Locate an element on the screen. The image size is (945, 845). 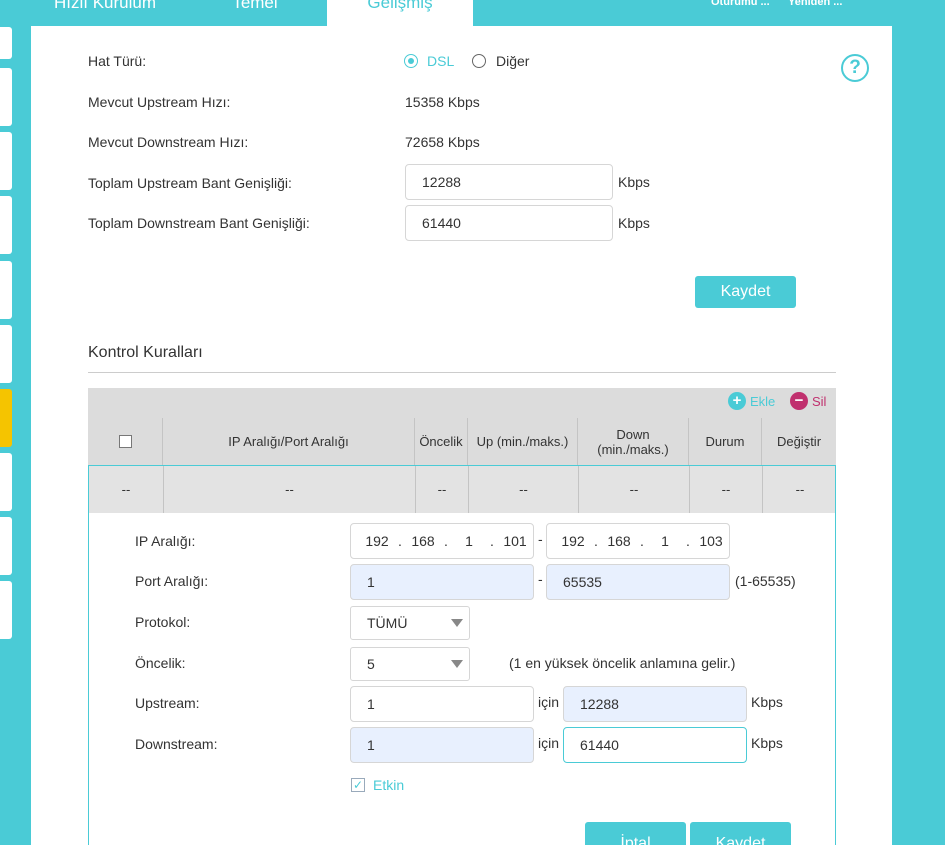
sidebar-item-qos-active is located at coordinates (6, 418).